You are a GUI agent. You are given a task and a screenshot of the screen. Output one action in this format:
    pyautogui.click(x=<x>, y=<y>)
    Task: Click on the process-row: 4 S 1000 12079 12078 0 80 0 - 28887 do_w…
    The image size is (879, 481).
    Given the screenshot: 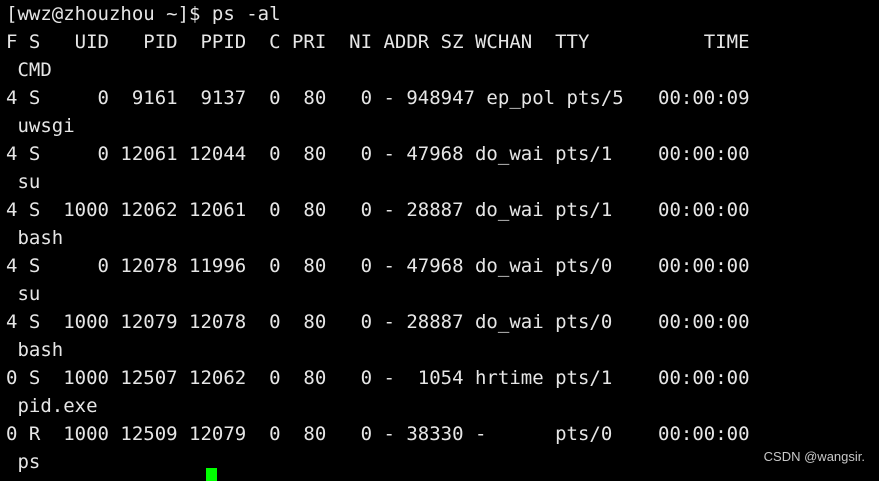 What is the action you would take?
    pyautogui.click(x=378, y=322)
    